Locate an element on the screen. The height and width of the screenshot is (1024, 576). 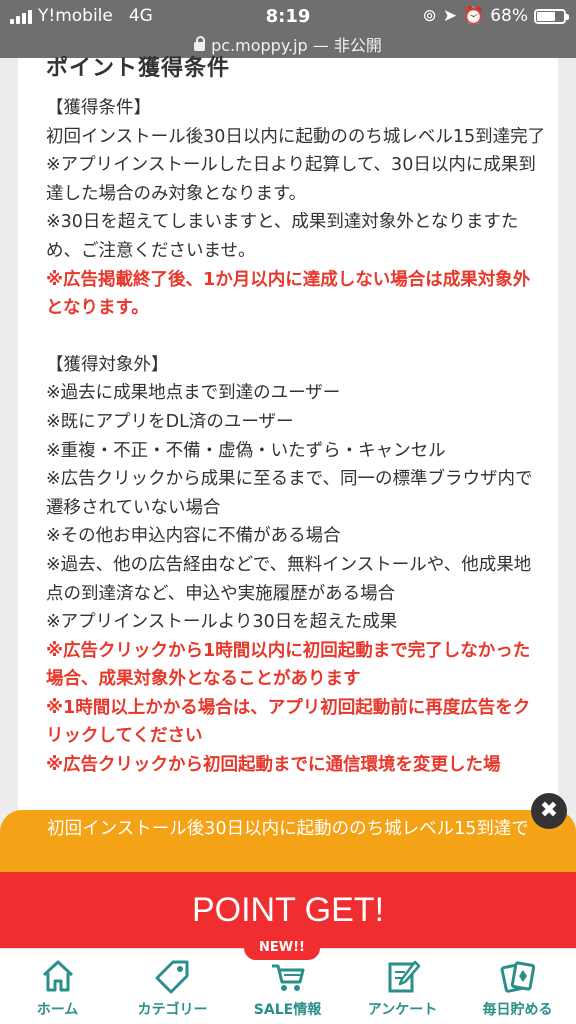
nav-item-category: カテゴリー is located at coordinates (172, 986).